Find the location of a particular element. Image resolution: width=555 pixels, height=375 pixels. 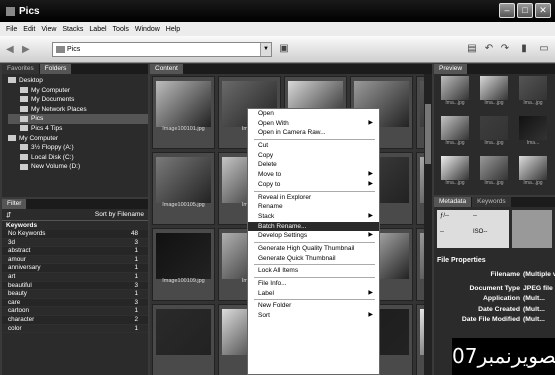

list-item: abstract 1 is located at coordinates (75, 251).